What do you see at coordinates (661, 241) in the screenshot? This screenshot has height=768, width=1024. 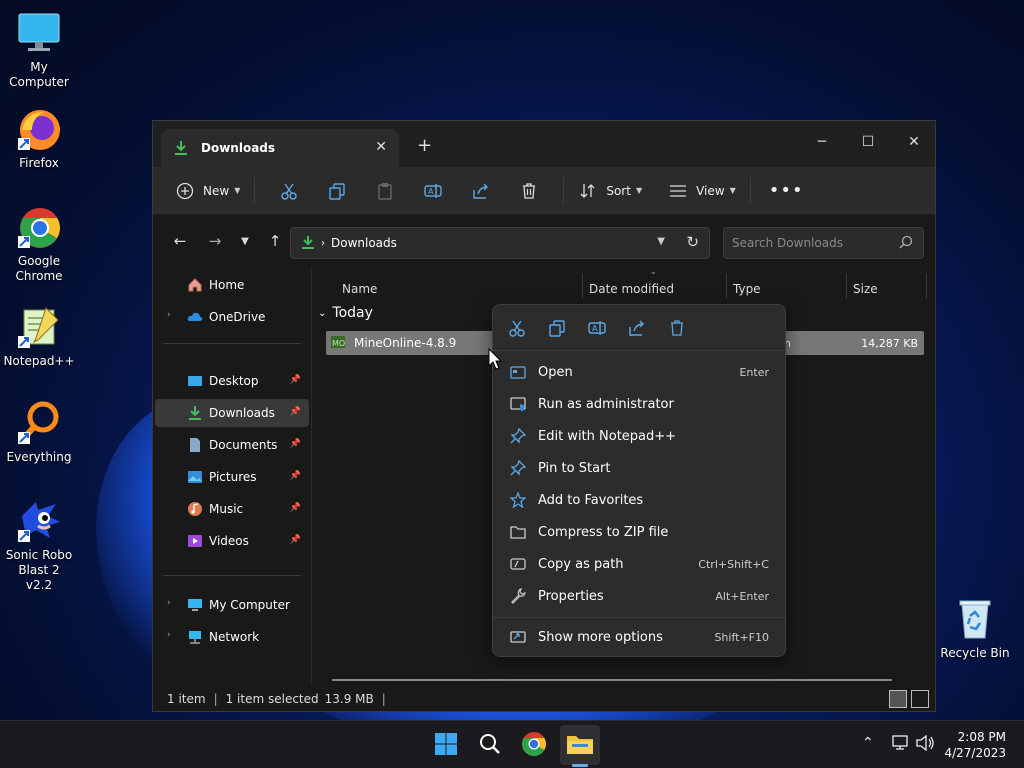 I see `address-dropdown-icon: ▼` at bounding box center [661, 241].